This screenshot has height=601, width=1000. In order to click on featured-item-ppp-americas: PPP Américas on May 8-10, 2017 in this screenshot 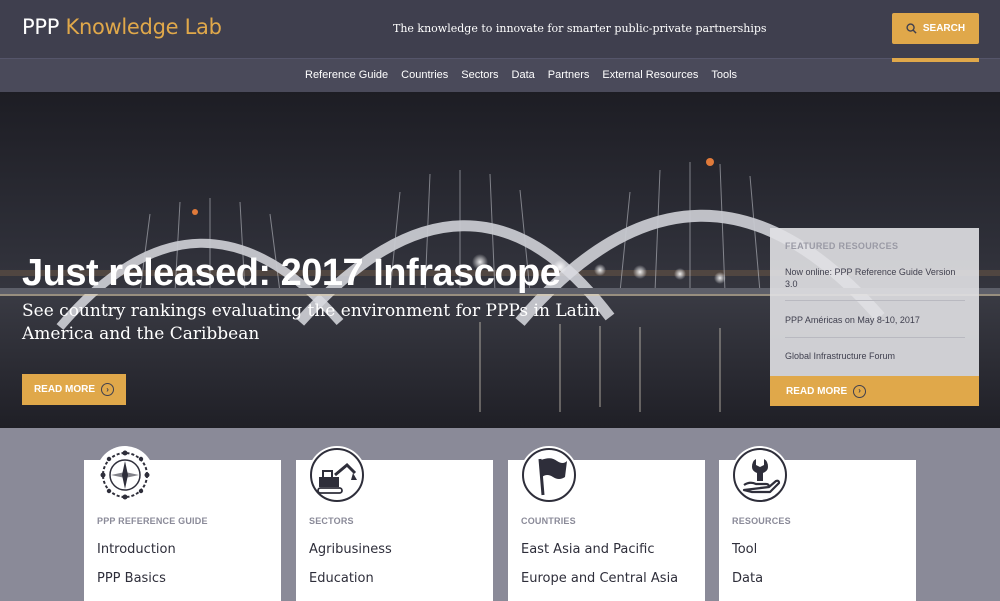, I will do `click(875, 320)`.